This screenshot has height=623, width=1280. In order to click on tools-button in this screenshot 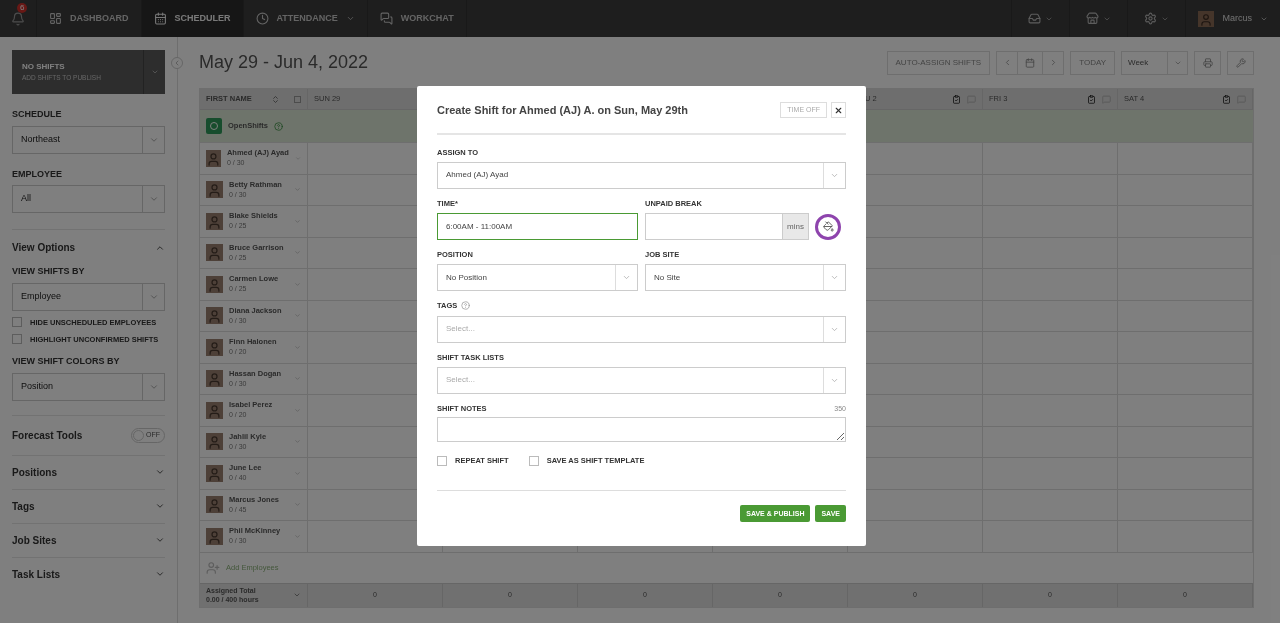, I will do `click(1240, 62)`.